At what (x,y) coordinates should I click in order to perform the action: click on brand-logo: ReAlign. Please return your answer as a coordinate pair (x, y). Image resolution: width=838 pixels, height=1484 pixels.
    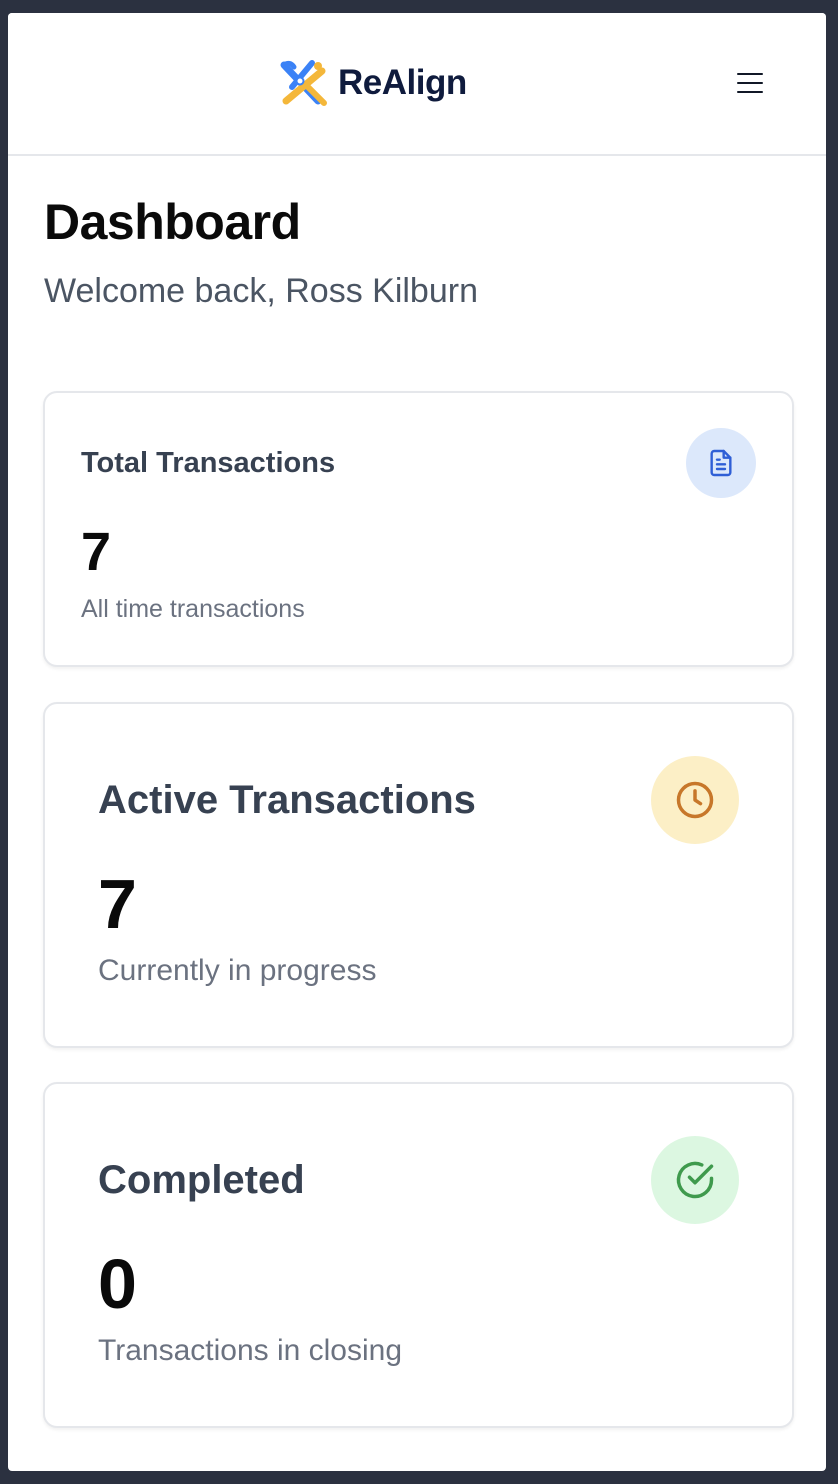
    Looking at the image, I should click on (372, 83).